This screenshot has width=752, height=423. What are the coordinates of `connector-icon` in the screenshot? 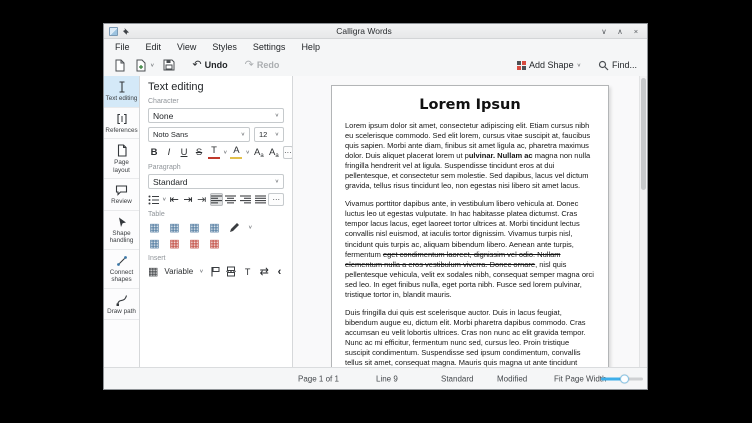 It's located at (121, 260).